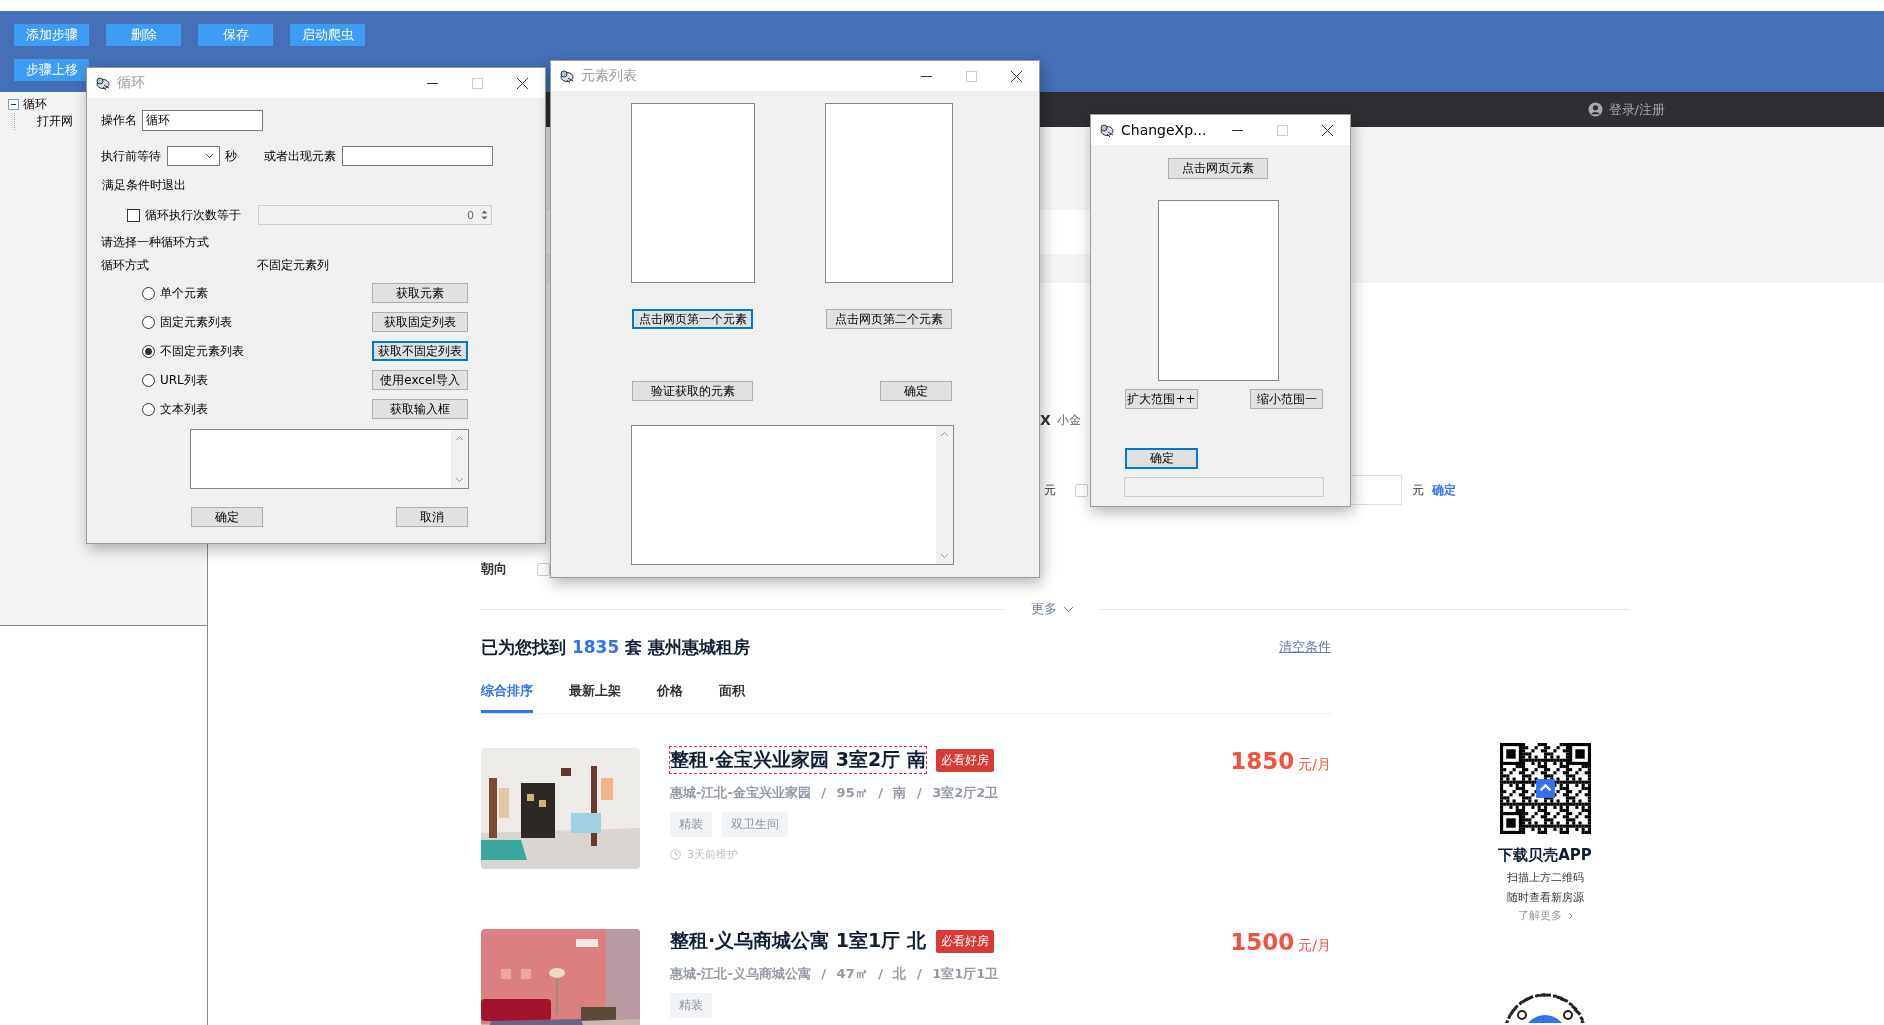 This screenshot has height=1025, width=1884. I want to click on chevron-down-icon, so click(1068, 609).